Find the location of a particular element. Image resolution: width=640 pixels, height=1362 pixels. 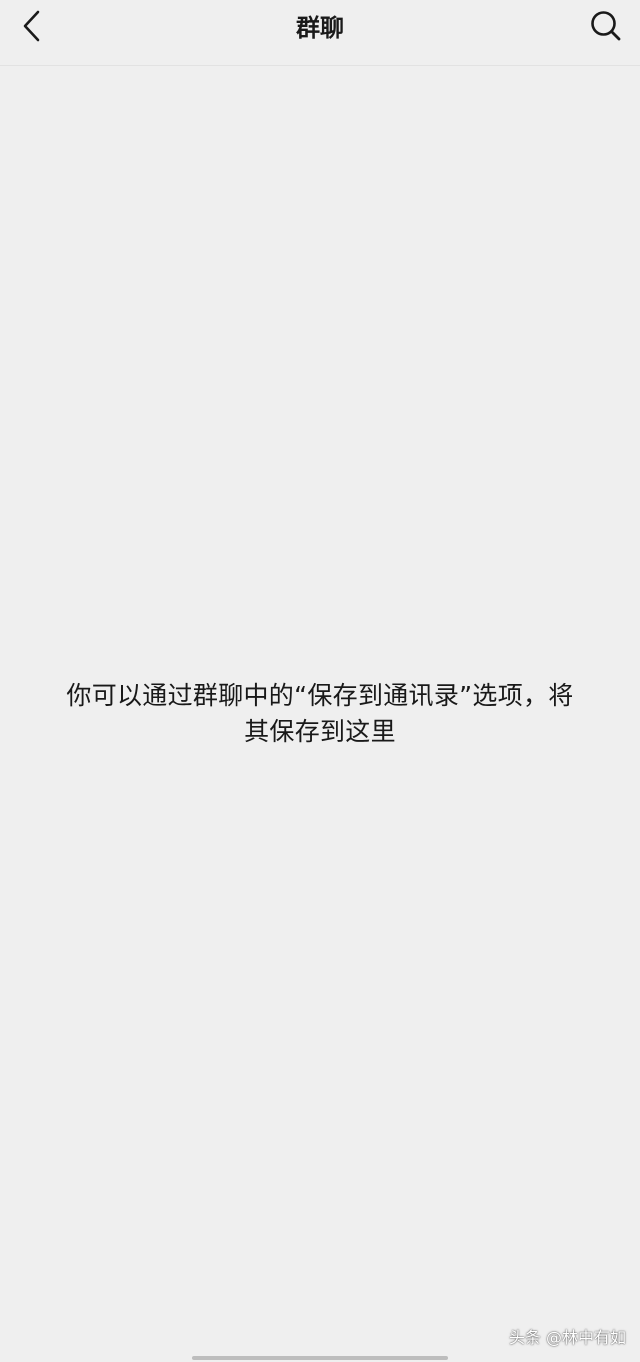

back-button is located at coordinates (32, 28).